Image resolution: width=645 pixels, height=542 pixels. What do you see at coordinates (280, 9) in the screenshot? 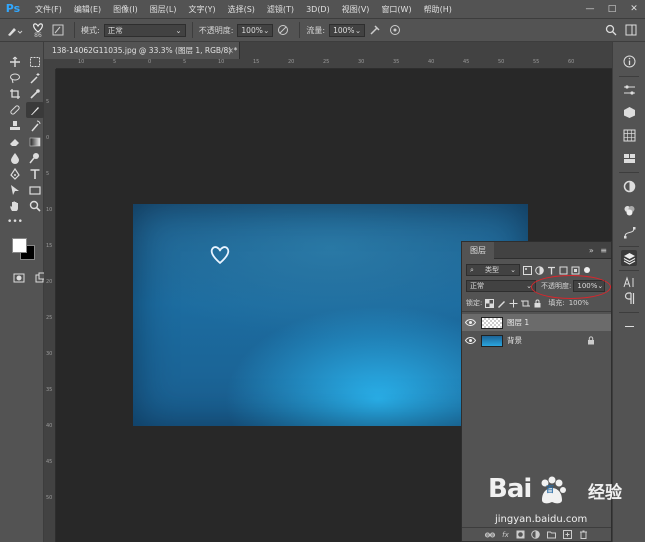
I see `menu-filter: 滤镜(T)` at bounding box center [280, 9].